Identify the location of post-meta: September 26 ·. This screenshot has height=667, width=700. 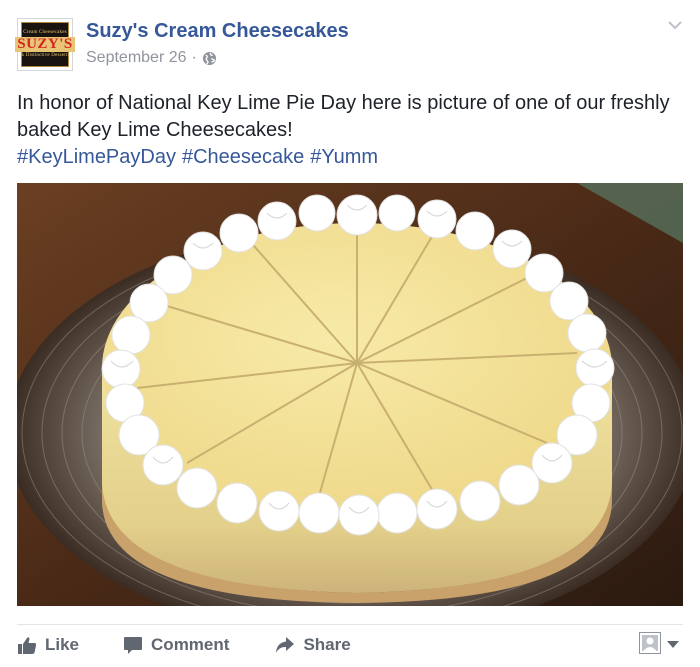
(151, 58).